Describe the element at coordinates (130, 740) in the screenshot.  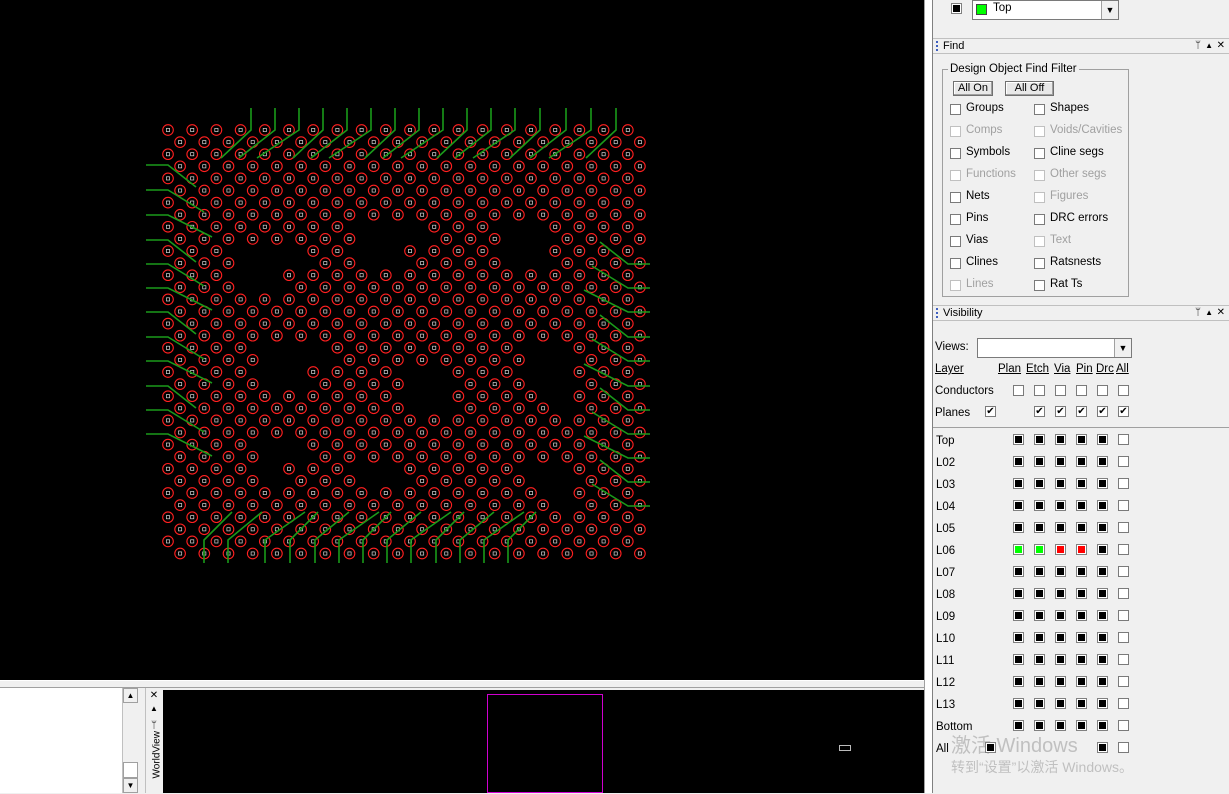
I see `command-pane-scrollbar: ▲ ▼` at that location.